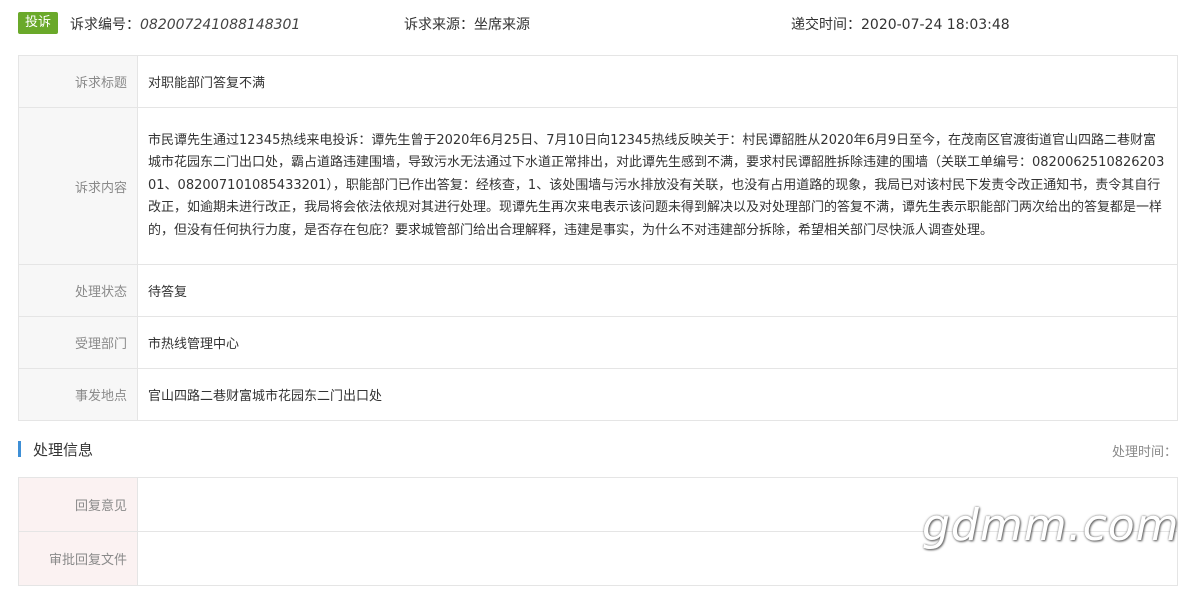  I want to click on title-label: 诉求标题, so click(78, 81).